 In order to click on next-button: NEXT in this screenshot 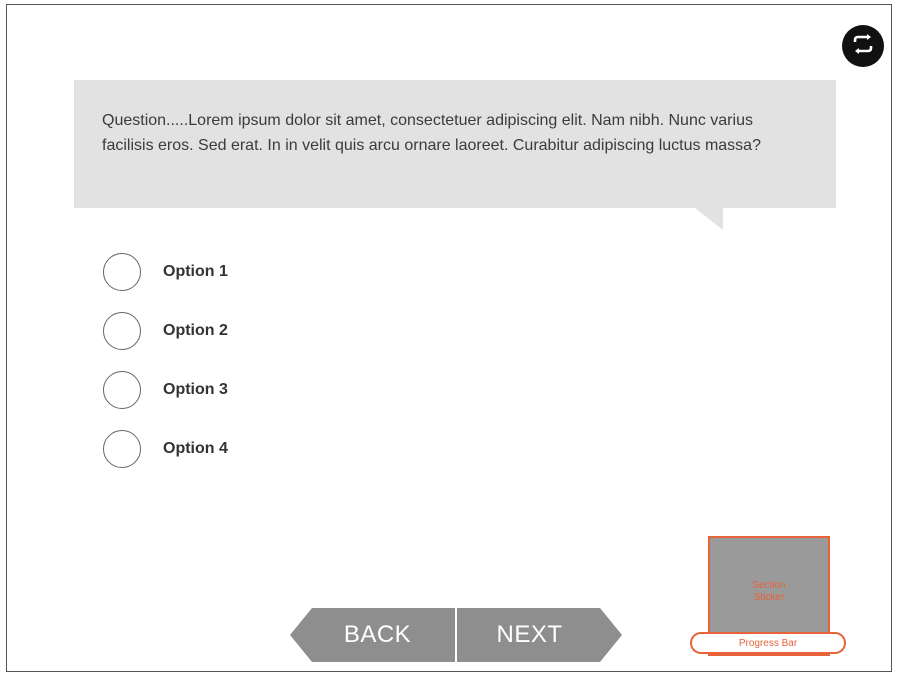, I will do `click(539, 635)`.